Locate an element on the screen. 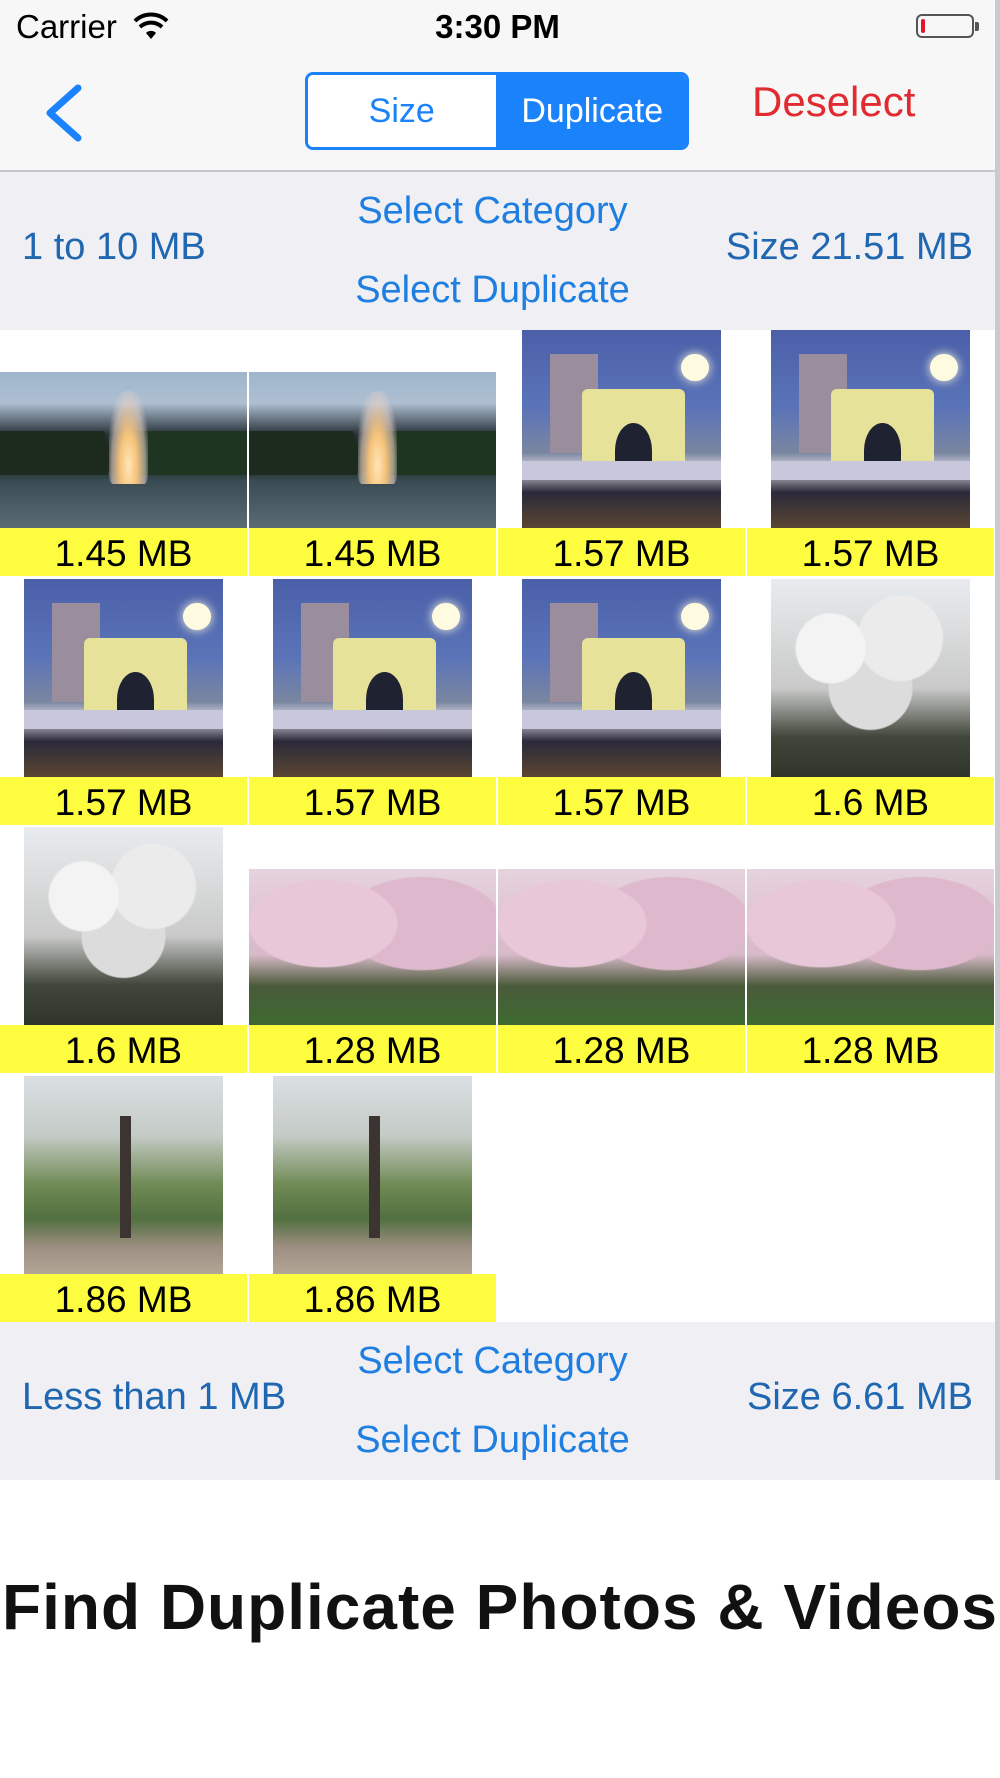 The image size is (1000, 1778). status-bar: Carrier 3:30 PM is located at coordinates (497, 28).